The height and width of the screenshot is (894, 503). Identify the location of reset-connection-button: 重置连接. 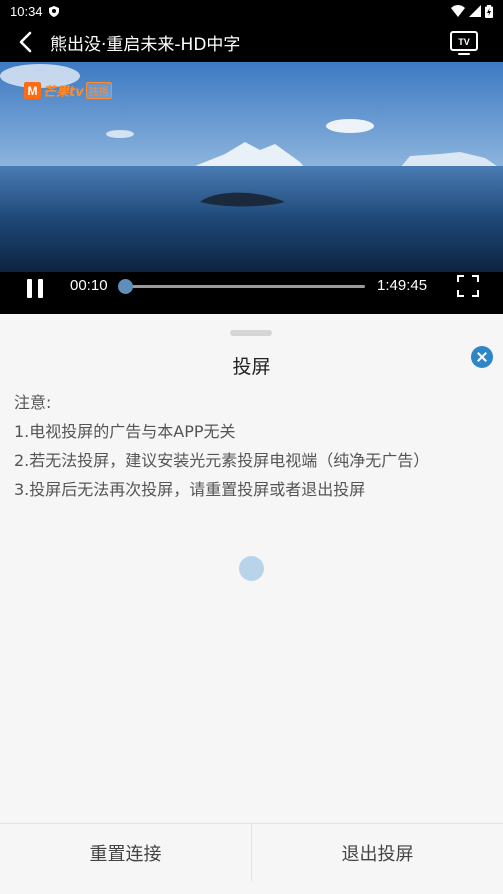
(125, 852).